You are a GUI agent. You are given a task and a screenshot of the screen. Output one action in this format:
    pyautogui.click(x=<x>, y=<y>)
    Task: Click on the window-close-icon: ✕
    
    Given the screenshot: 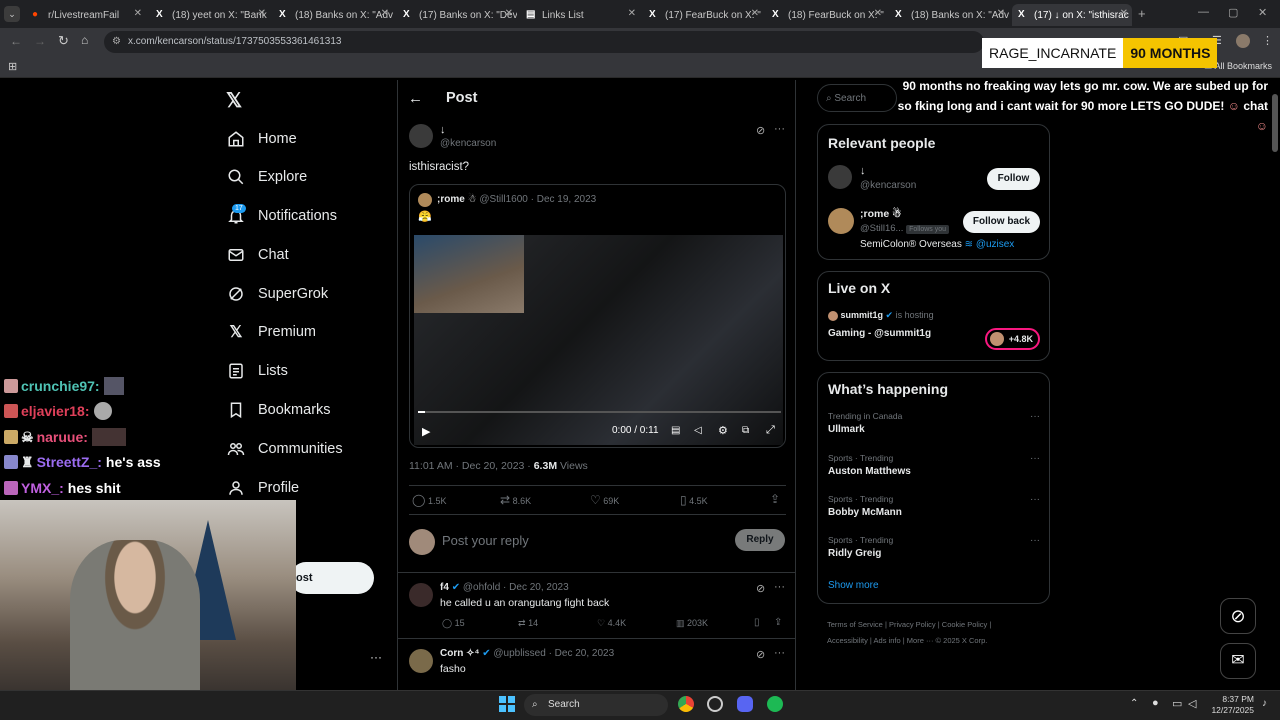 What is the action you would take?
    pyautogui.click(x=1262, y=12)
    